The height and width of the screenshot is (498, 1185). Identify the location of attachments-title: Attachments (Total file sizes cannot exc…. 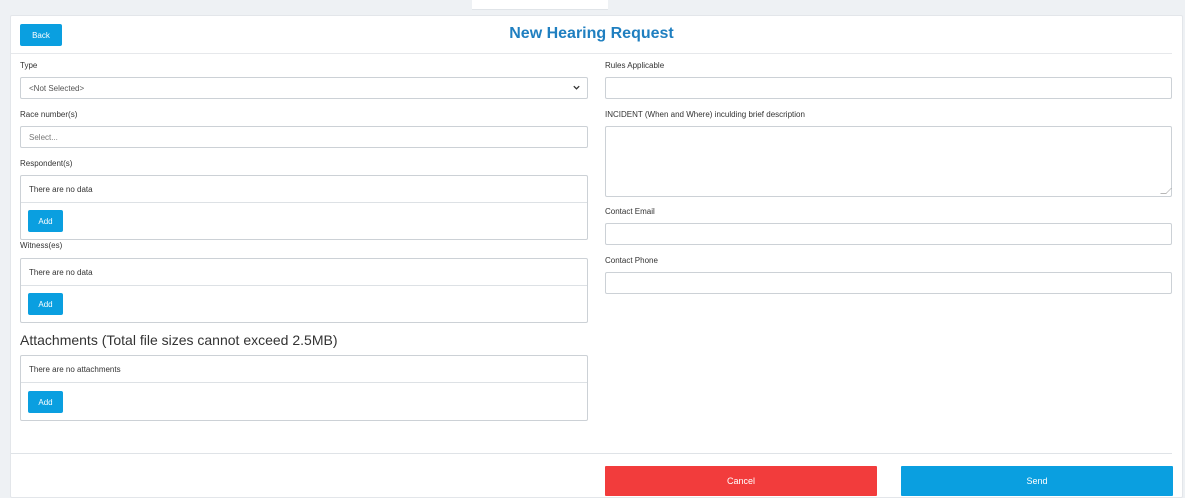
(179, 340).